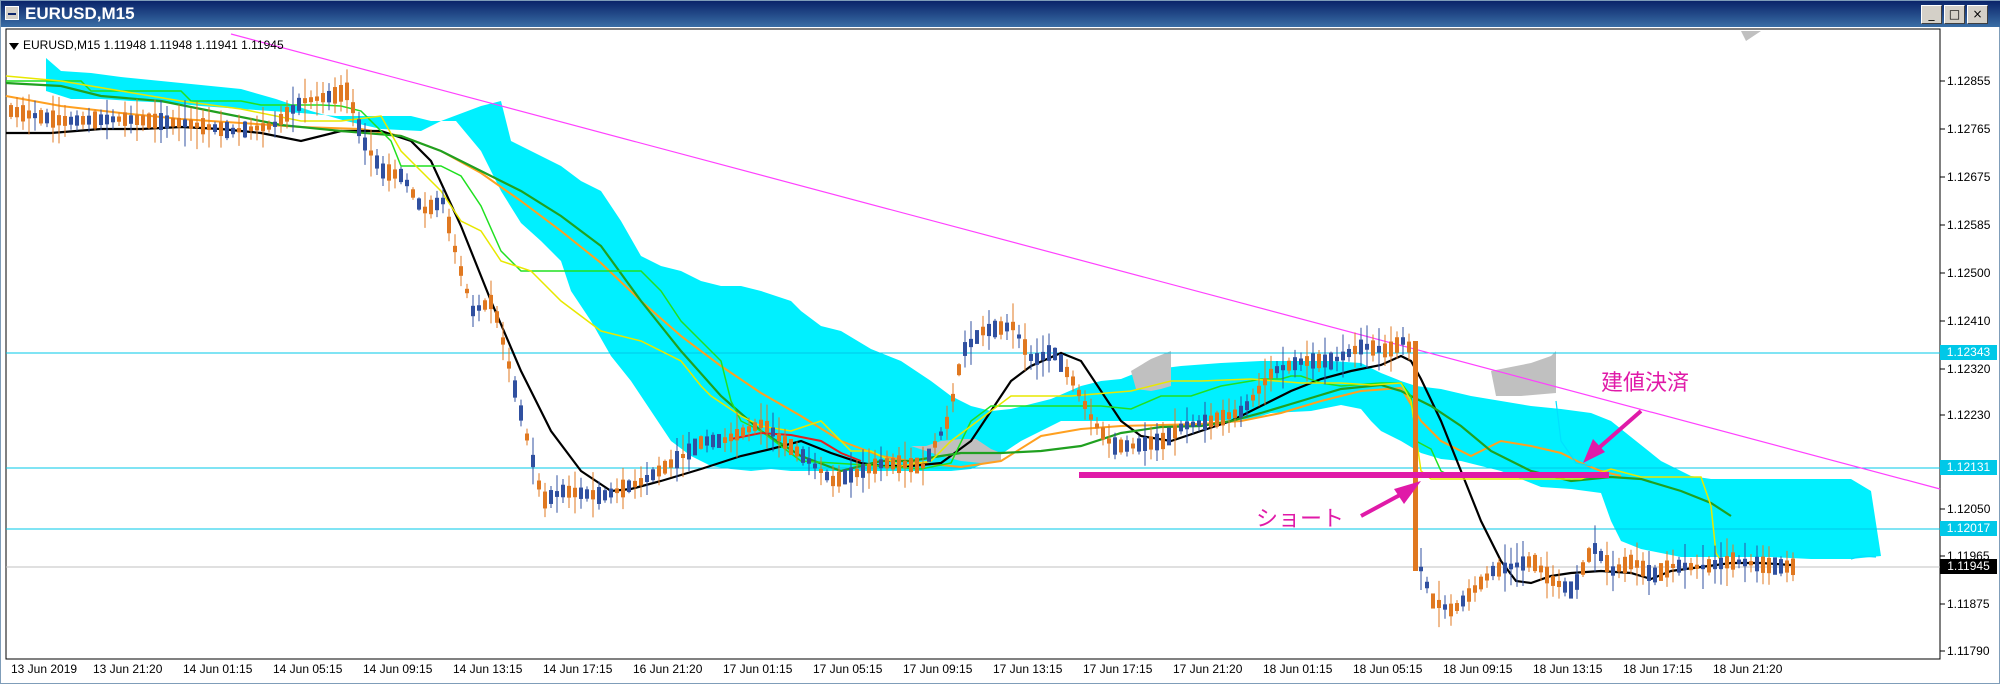 The image size is (2000, 685). I want to click on close-button: ×, so click(1977, 14).